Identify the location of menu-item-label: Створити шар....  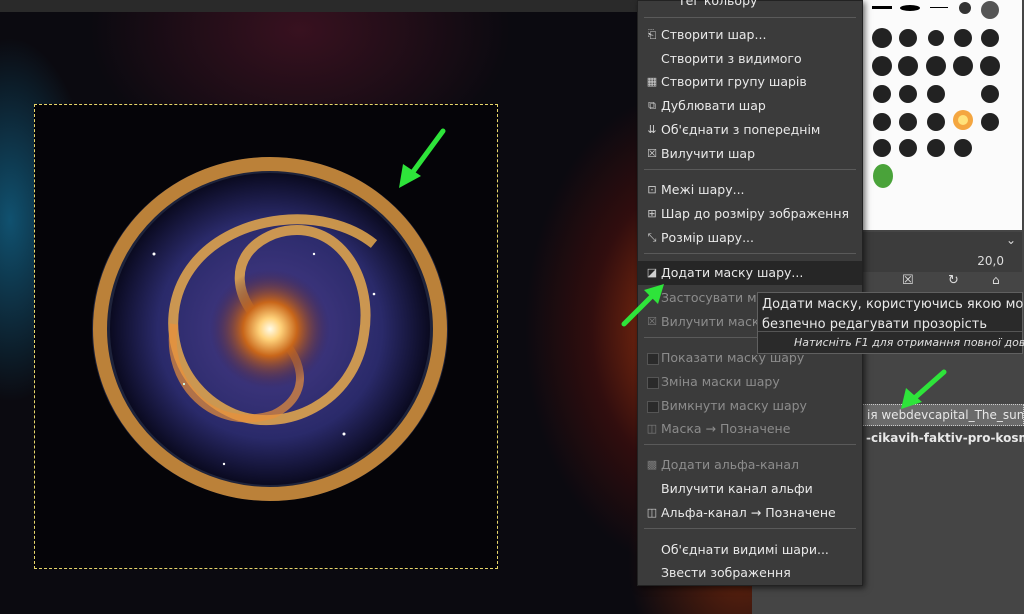
(714, 34).